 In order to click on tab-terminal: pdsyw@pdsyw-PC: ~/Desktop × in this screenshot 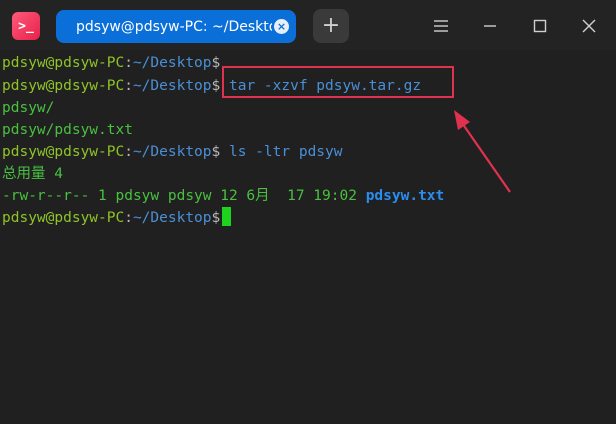, I will do `click(176, 26)`.